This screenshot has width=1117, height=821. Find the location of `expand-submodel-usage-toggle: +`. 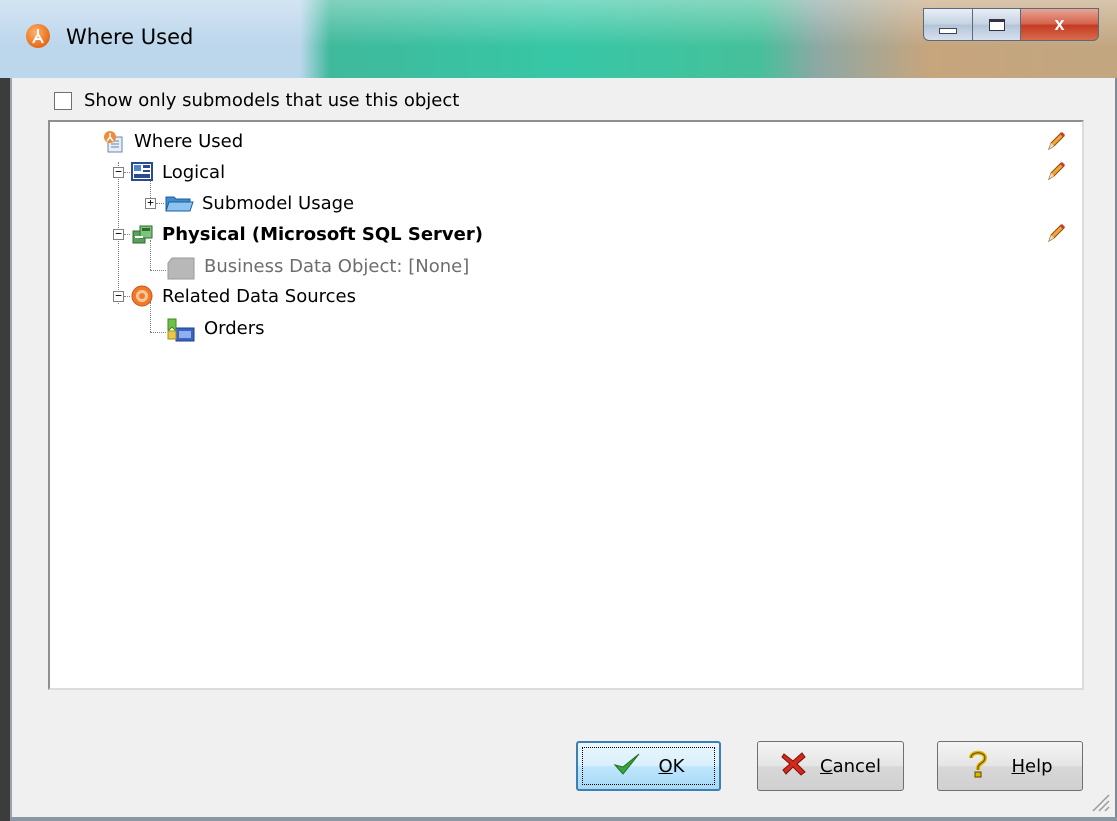

expand-submodel-usage-toggle: + is located at coordinates (150, 203).